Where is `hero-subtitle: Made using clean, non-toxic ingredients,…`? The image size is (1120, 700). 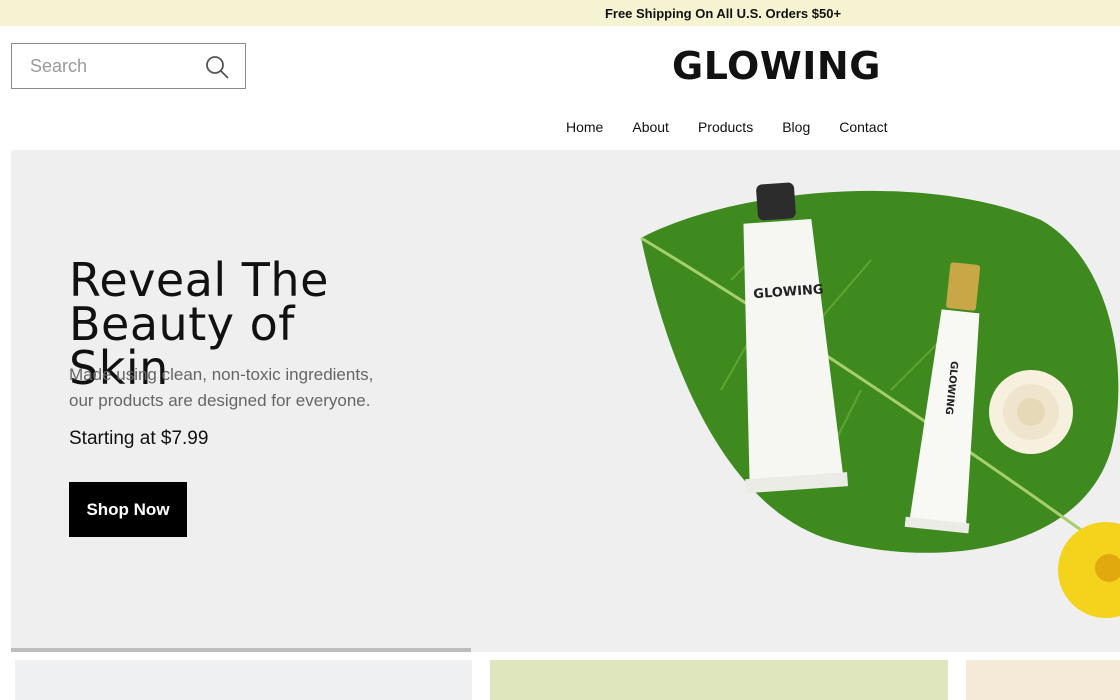
hero-subtitle: Made using clean, non-toxic ingredients,… is located at coordinates (229, 388).